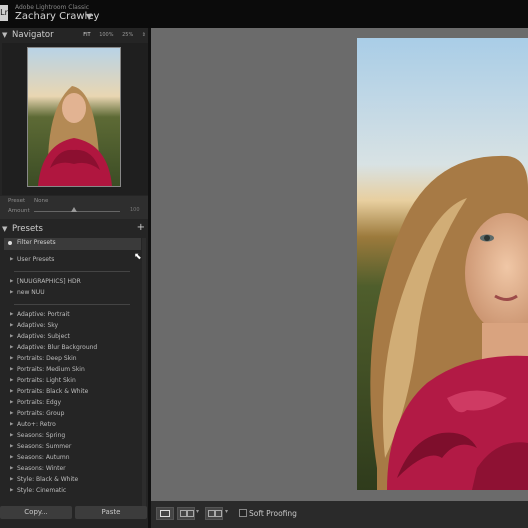 This screenshot has width=528, height=528. I want to click on filter-presets-row: Filter Presets, so click(72, 244).